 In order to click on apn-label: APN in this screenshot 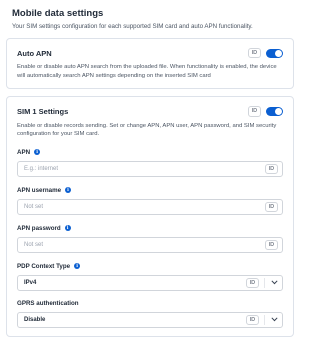, I will do `click(24, 152)`.